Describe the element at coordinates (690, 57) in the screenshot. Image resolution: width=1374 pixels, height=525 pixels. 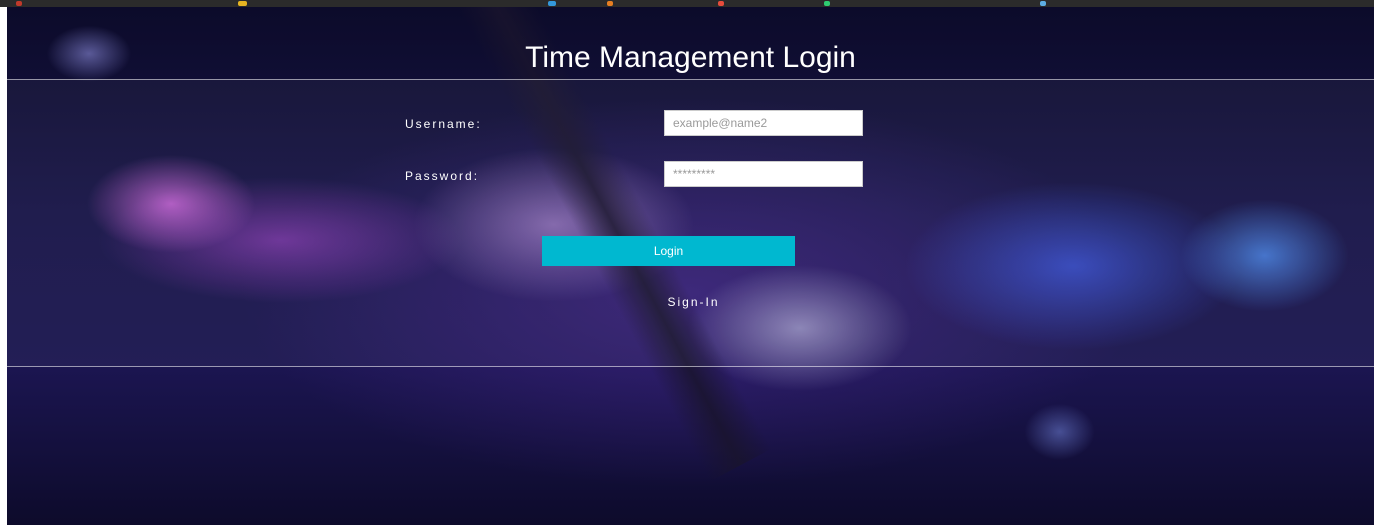
I see `page-title: Time Management Login` at that location.